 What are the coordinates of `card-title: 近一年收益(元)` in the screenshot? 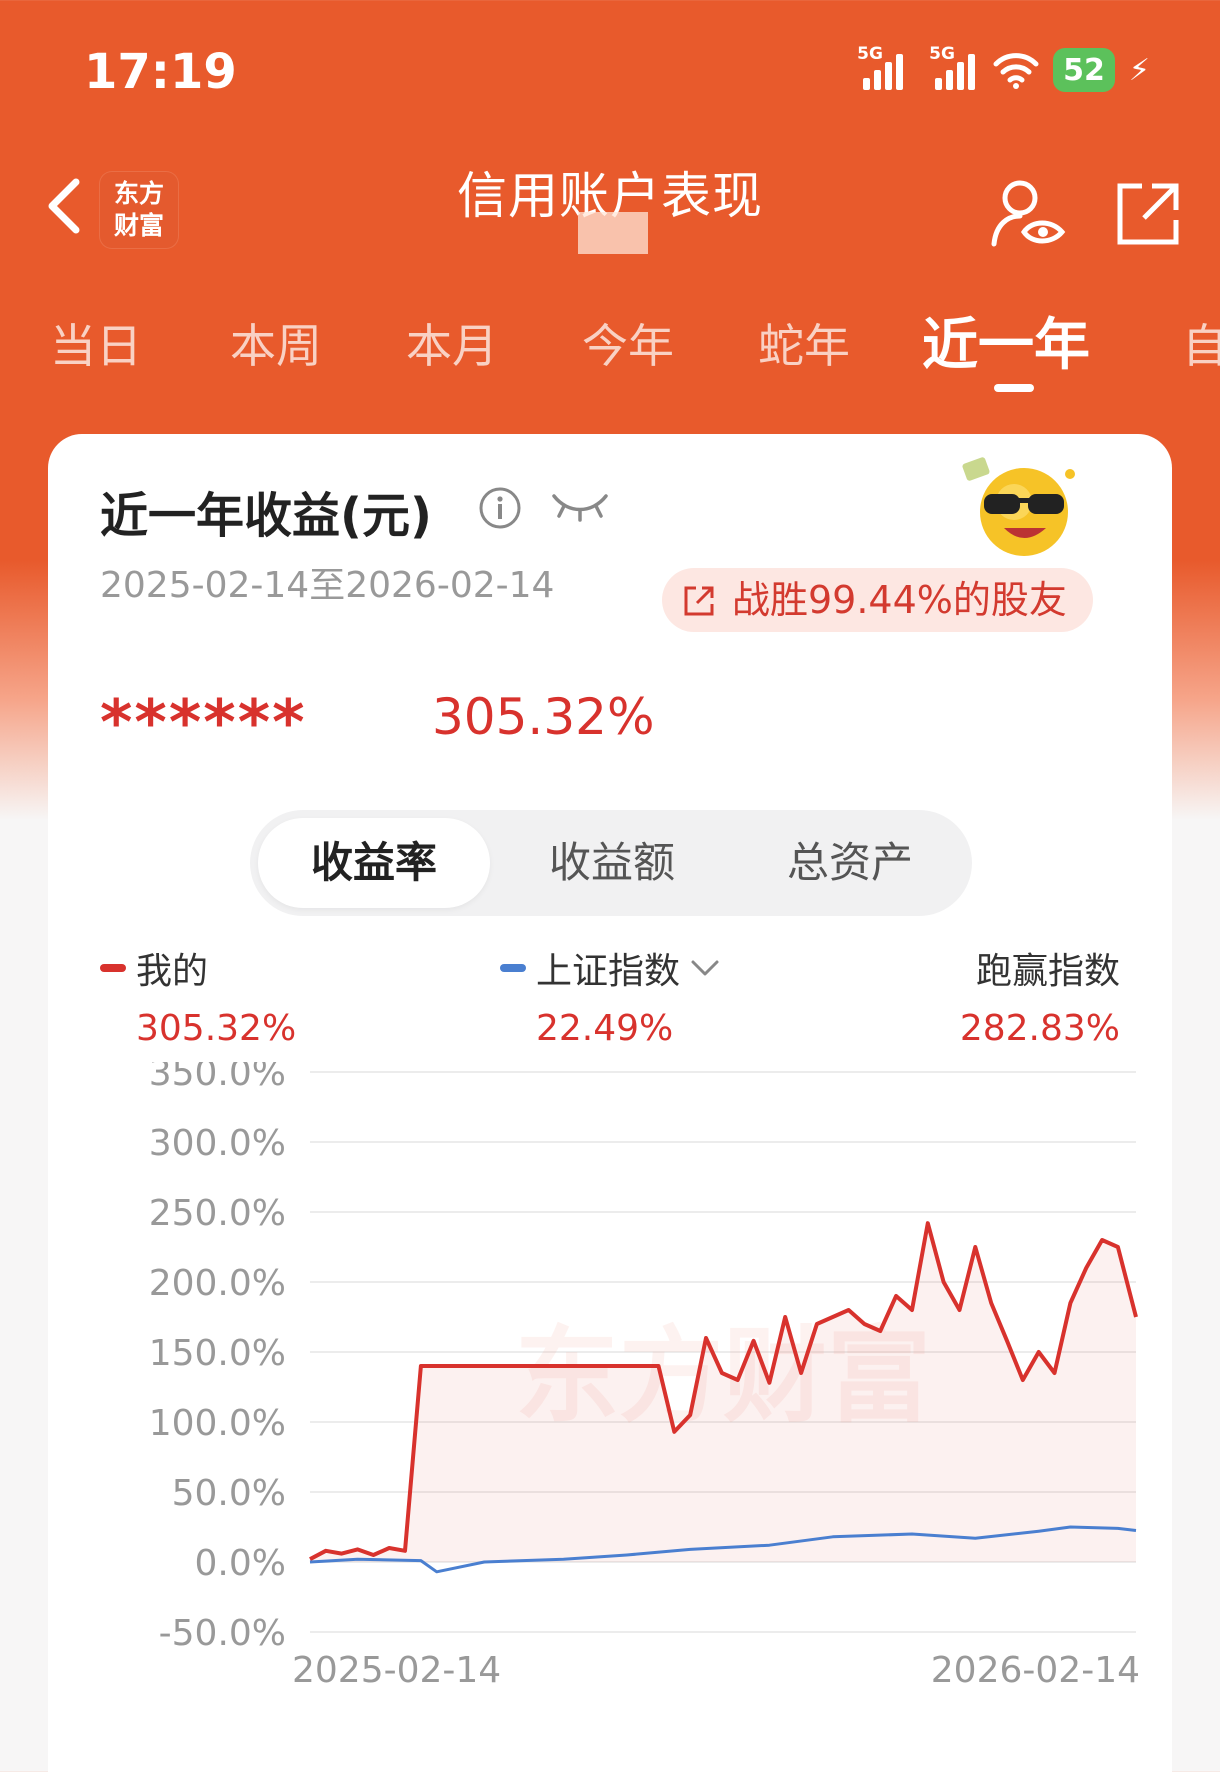 It's located at (266, 516).